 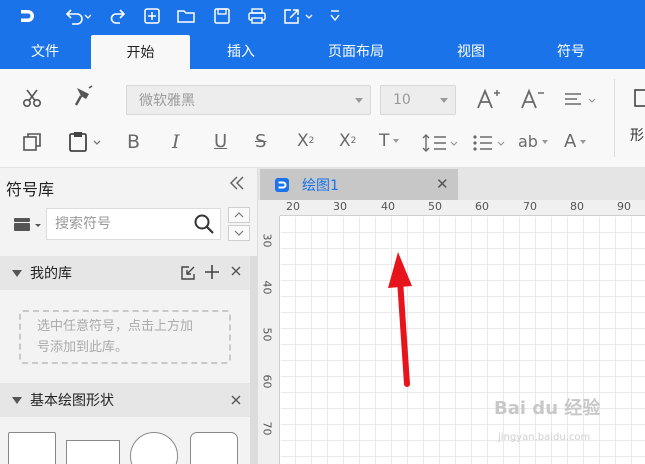 I want to click on shape-icon, so click(x=638, y=98).